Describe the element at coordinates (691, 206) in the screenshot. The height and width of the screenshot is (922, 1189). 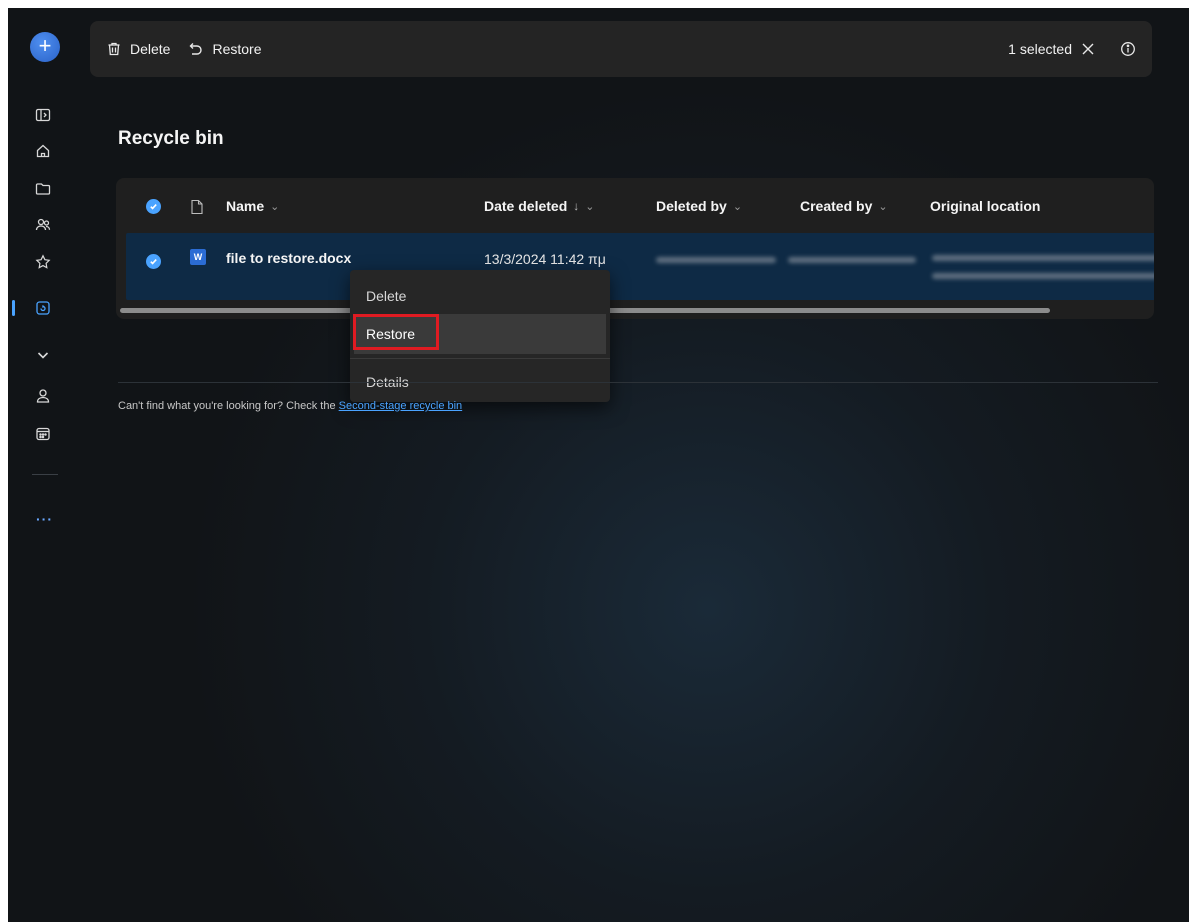
I see `column-deleted-by-label: Deleted by` at that location.